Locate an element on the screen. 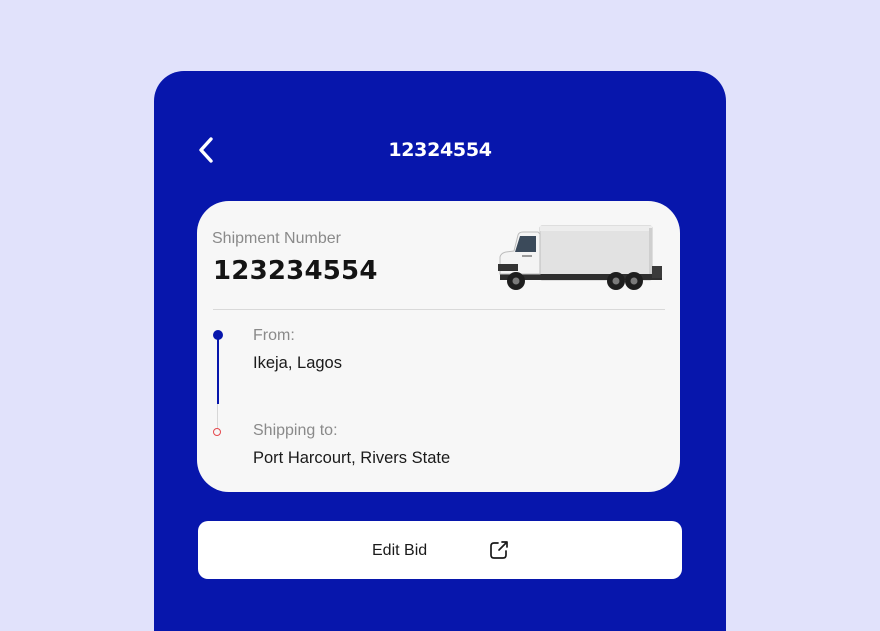  origin-dot-icon is located at coordinates (218, 335).